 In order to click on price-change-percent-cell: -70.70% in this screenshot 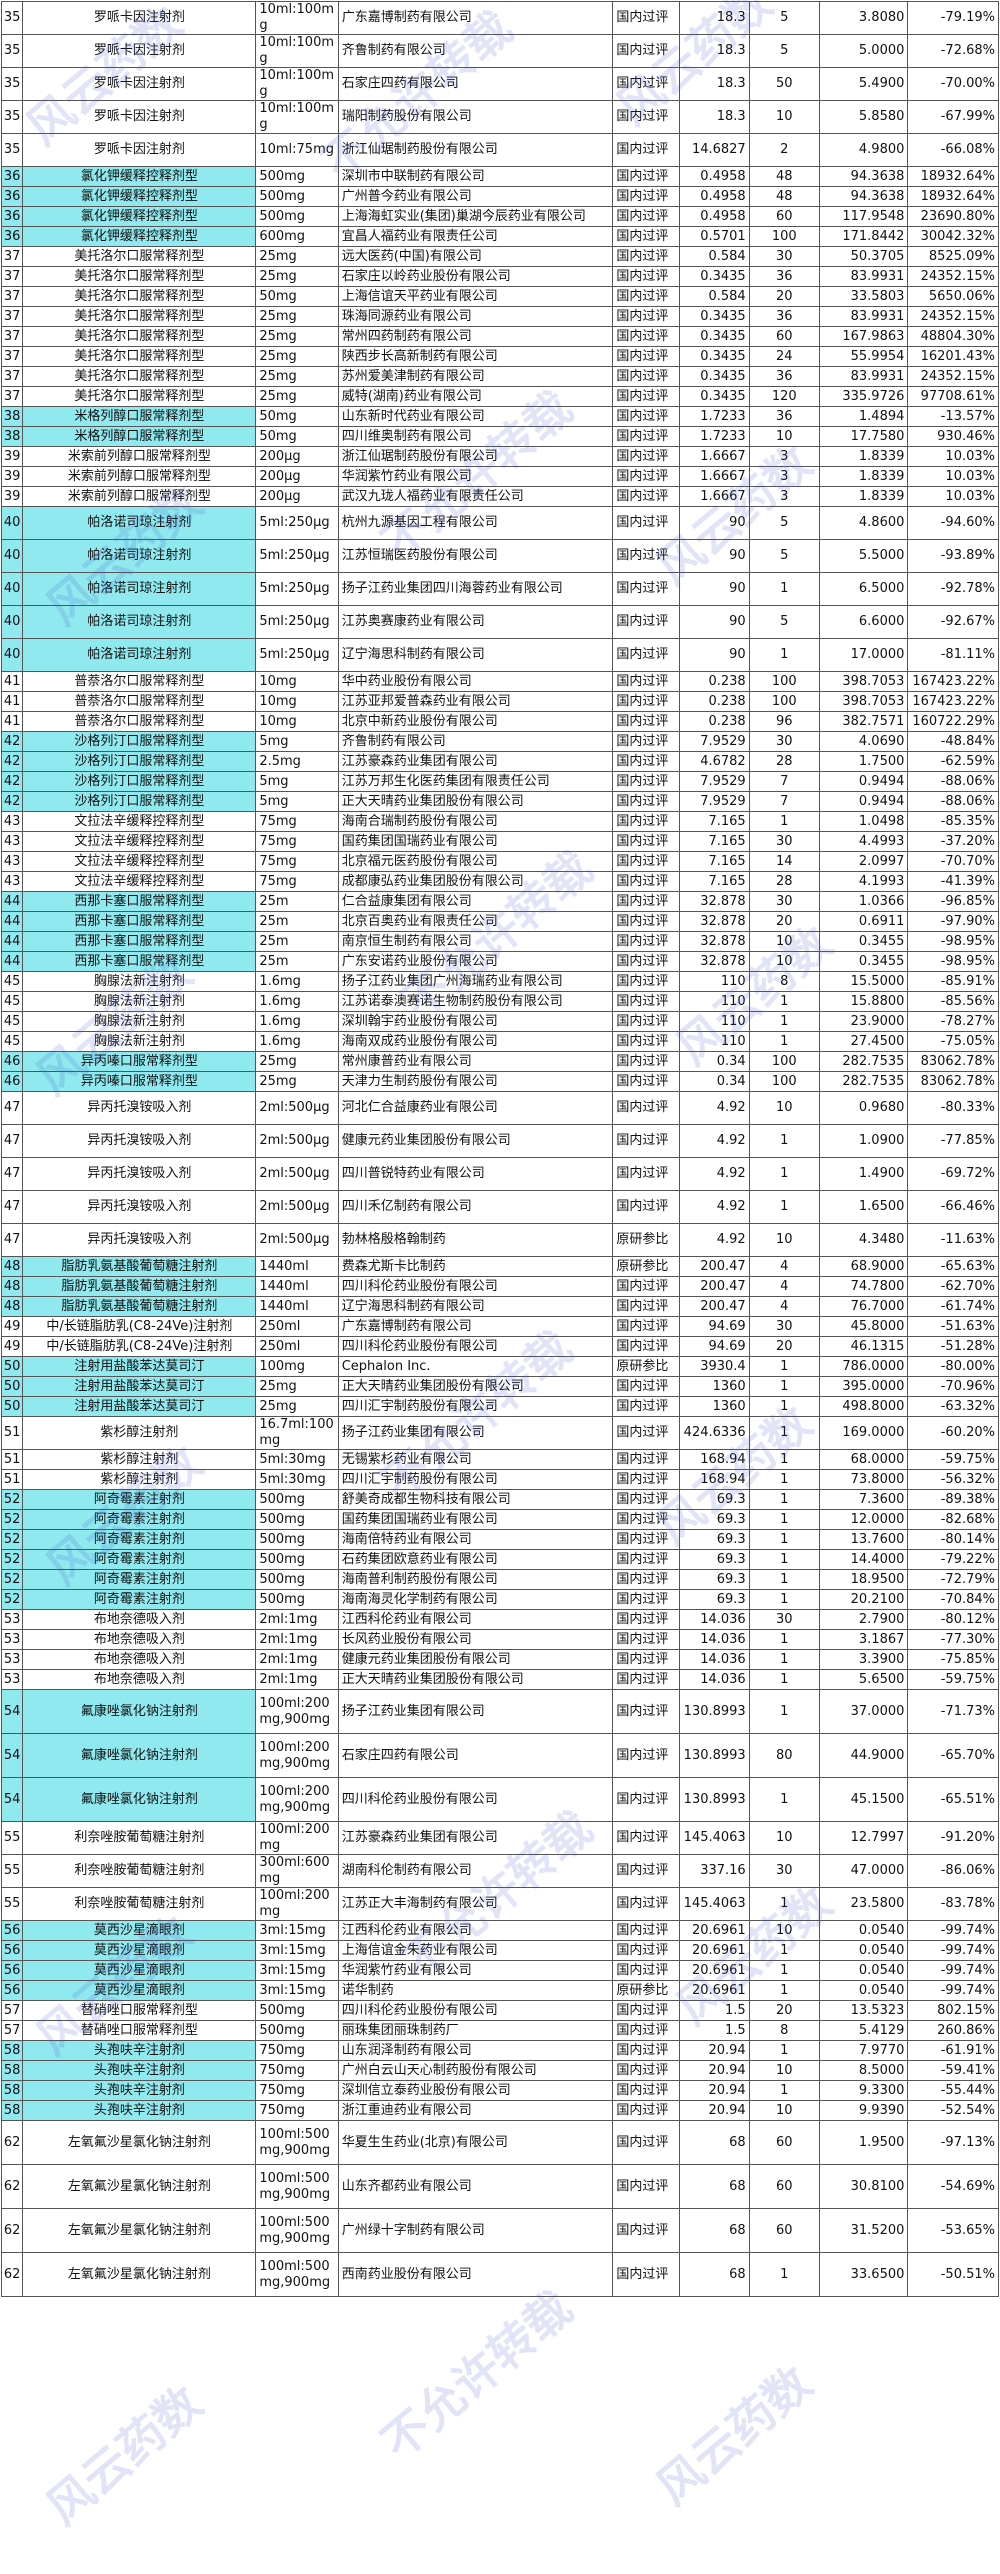, I will do `click(953, 861)`.